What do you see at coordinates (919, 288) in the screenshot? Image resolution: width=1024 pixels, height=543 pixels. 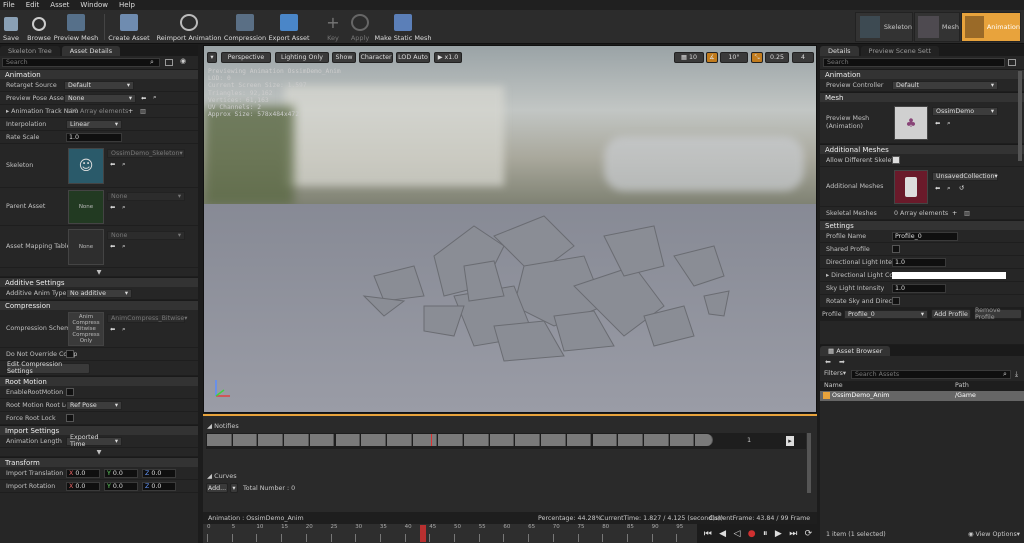 I see `sky-intensity-input: 1.0` at bounding box center [919, 288].